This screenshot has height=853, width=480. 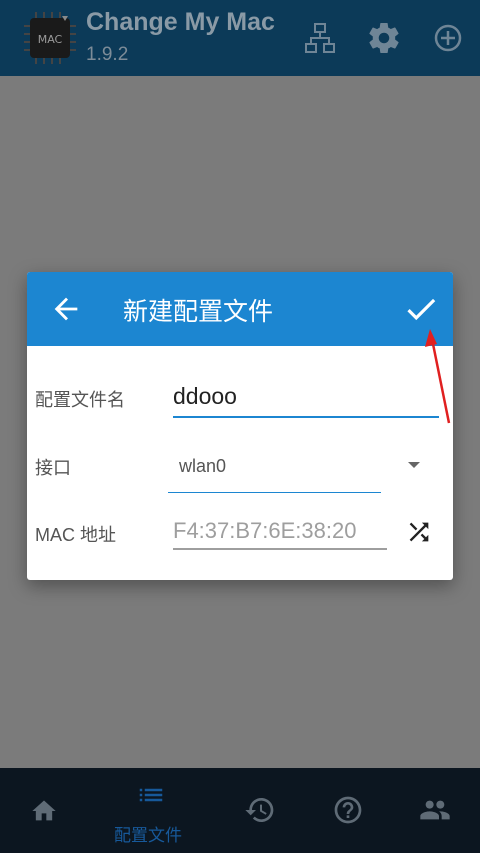 I want to click on dialog-header: 新建配置文件, so click(x=240, y=309).